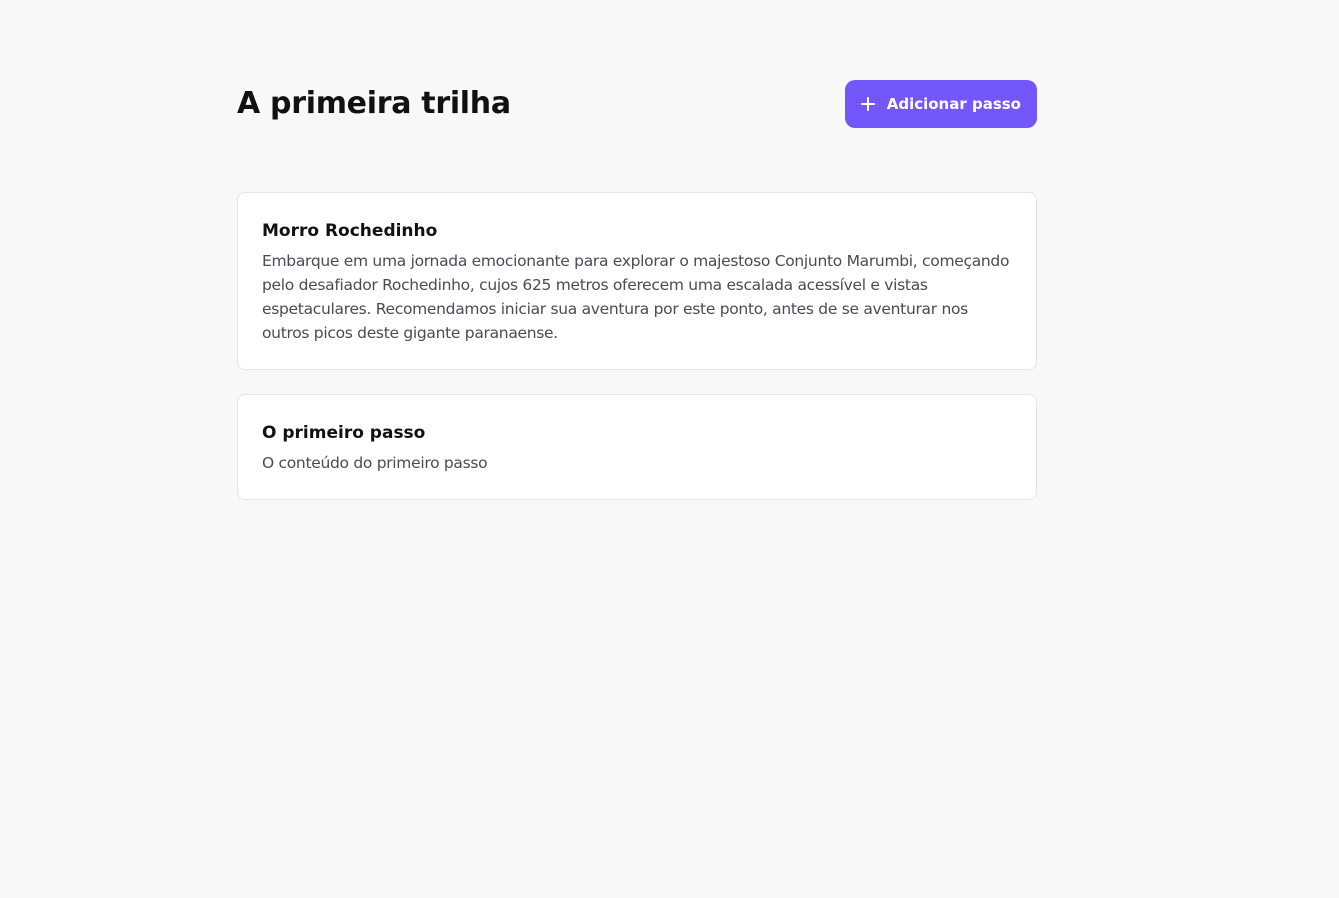 The width and height of the screenshot is (1339, 898). I want to click on add-step-button: Adicionar passo, so click(940, 104).